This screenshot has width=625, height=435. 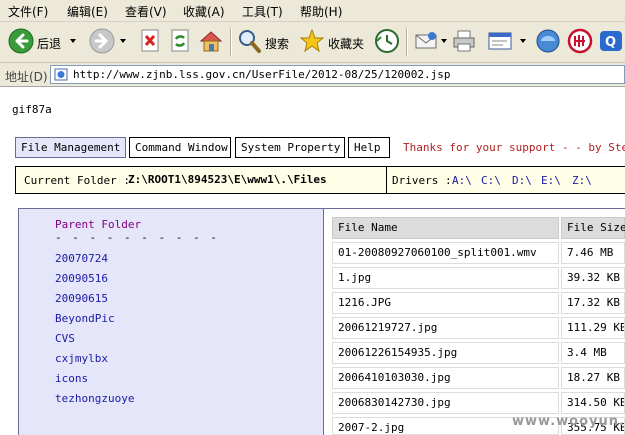 What do you see at coordinates (445, 328) in the screenshot?
I see `file-name-cell: 20061219727.jpg` at bounding box center [445, 328].